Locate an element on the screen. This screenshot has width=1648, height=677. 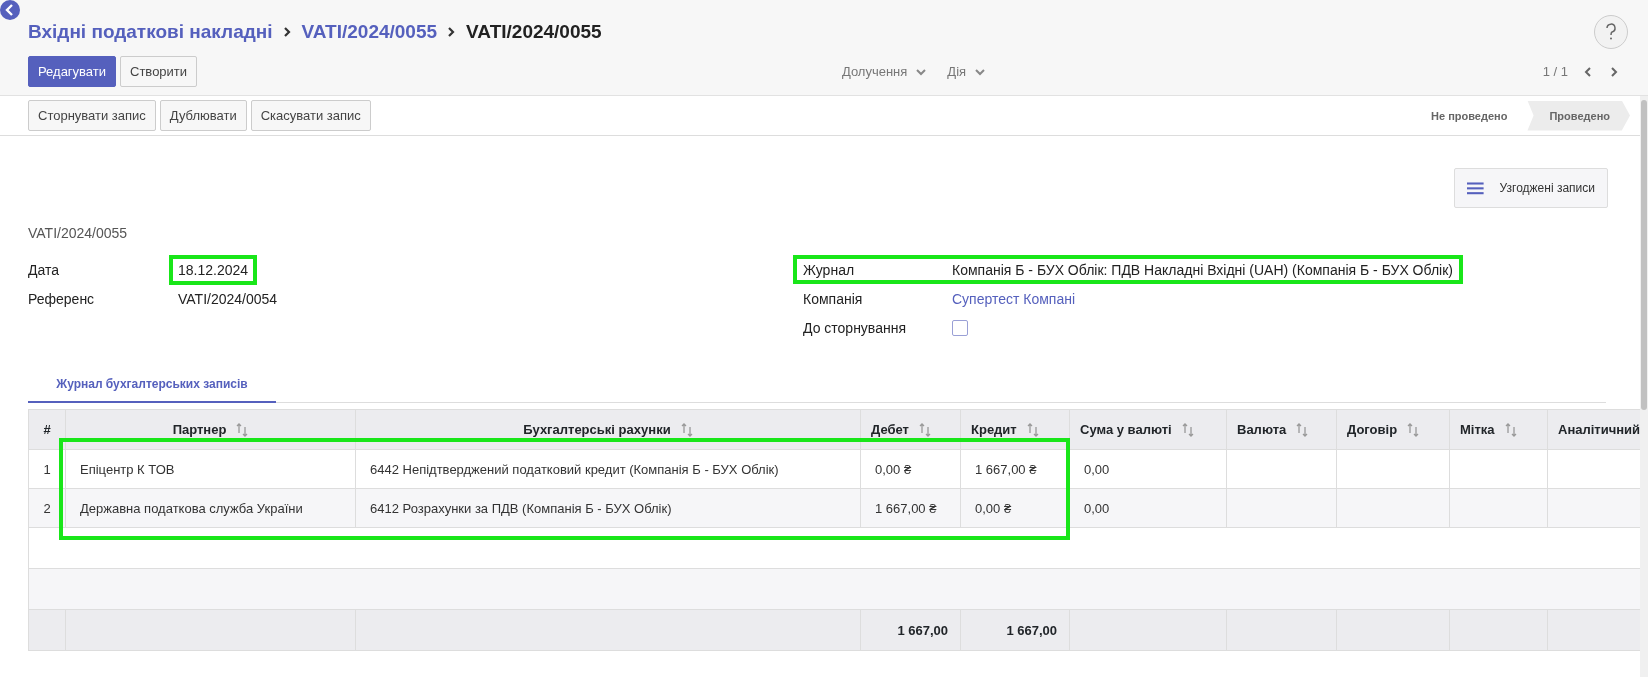
tab: Журнал бухгалтерських записів is located at coordinates (152, 385).